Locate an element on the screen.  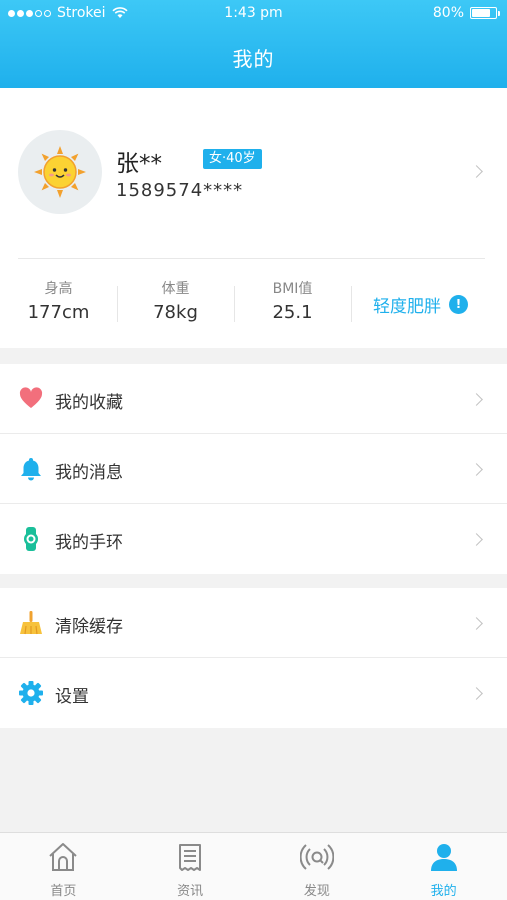
stat-weight: 体重 78kg is located at coordinates (175, 300).